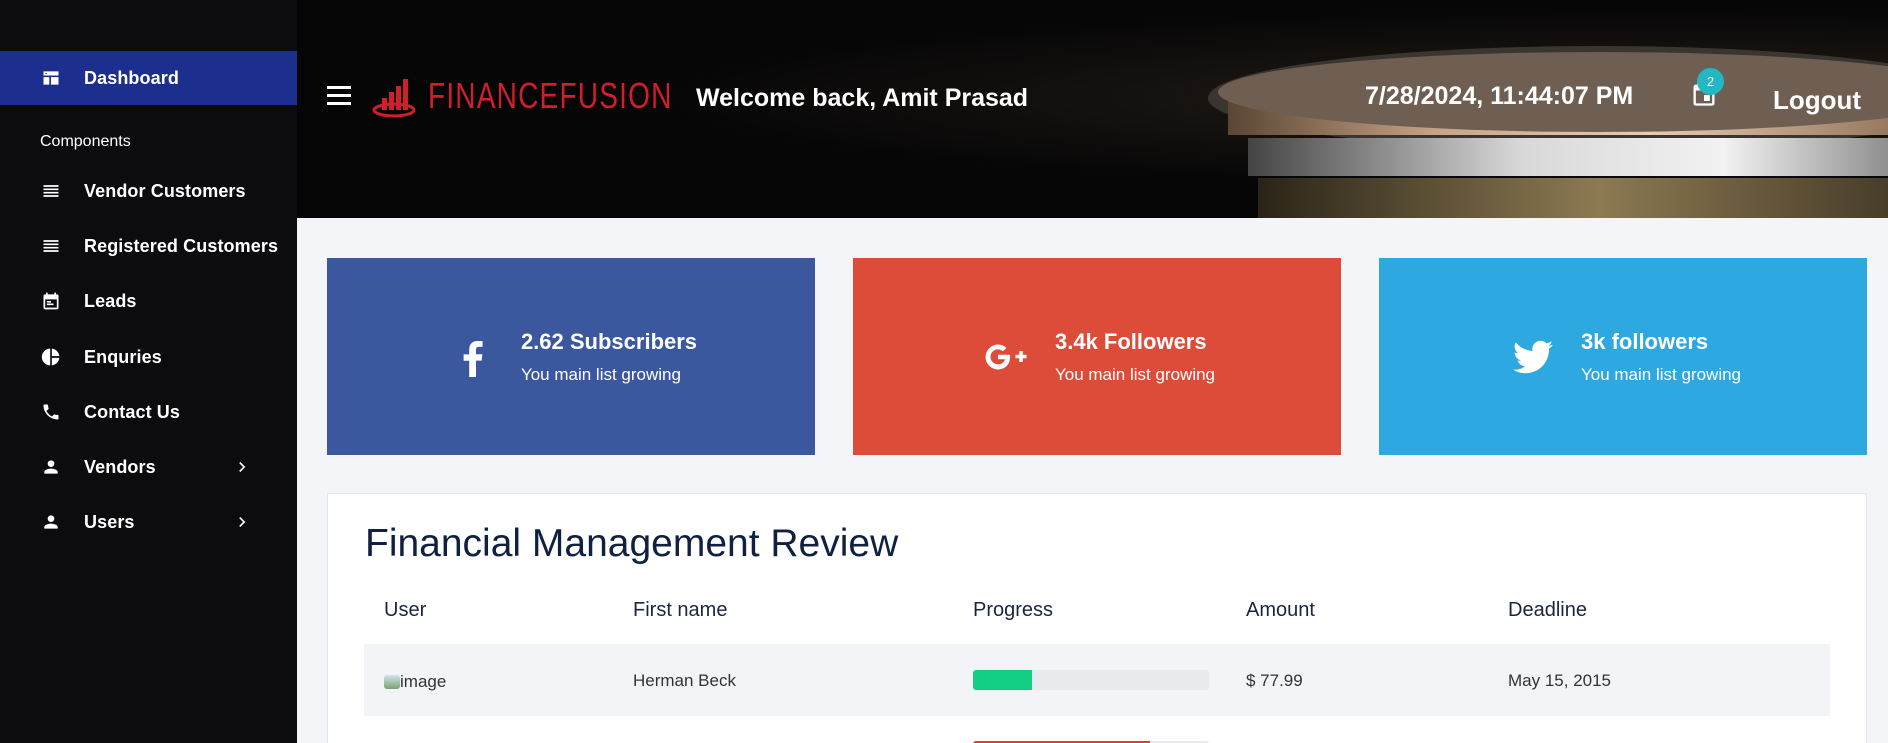 This screenshot has height=743, width=1888. I want to click on column-header-progress: Progress, so click(1013, 610).